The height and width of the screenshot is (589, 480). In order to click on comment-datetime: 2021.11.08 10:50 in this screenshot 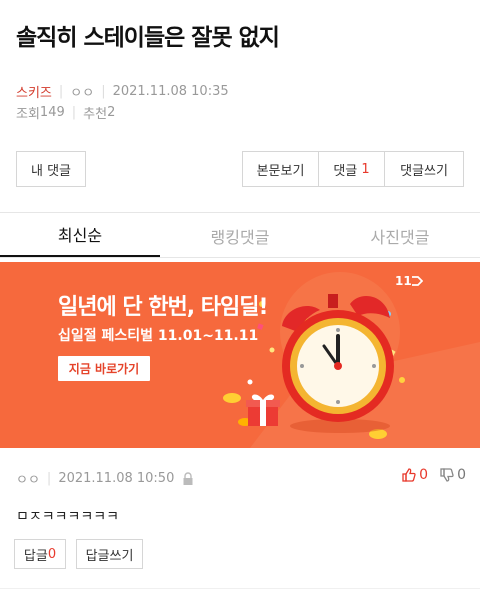, I will do `click(116, 478)`.